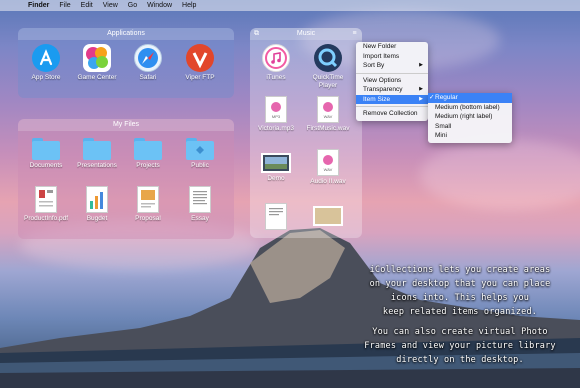 This screenshot has width=580, height=388. I want to click on caption-line: directly on the desktop., so click(460, 360).